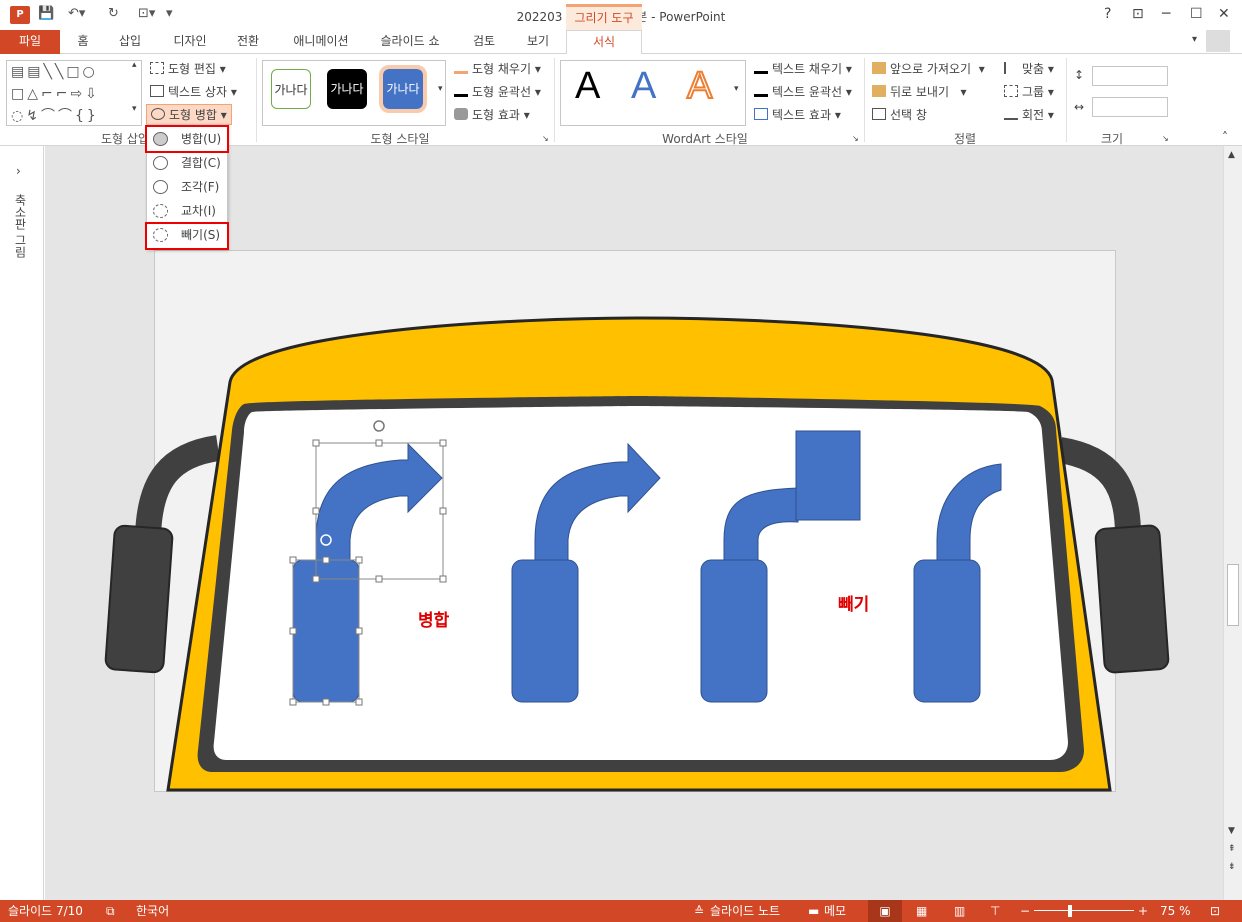 The height and width of the screenshot is (922, 1242). I want to click on notes-button: 슬라이드 노트, so click(745, 911).